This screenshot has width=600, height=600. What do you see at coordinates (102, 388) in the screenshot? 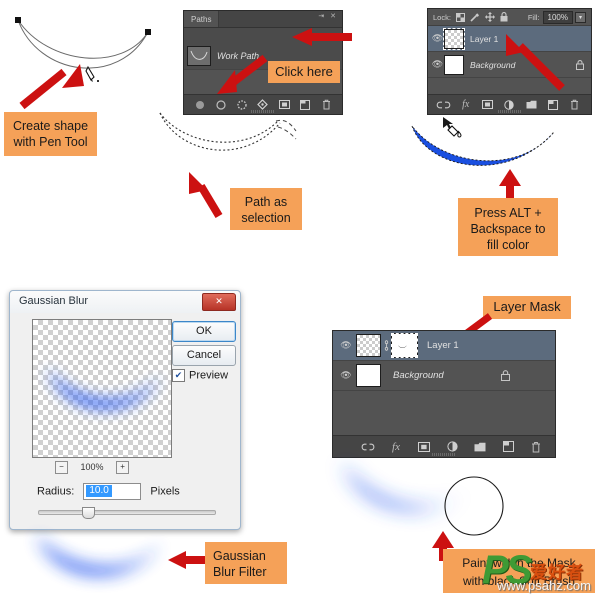
I see `blur-preview-area` at bounding box center [102, 388].